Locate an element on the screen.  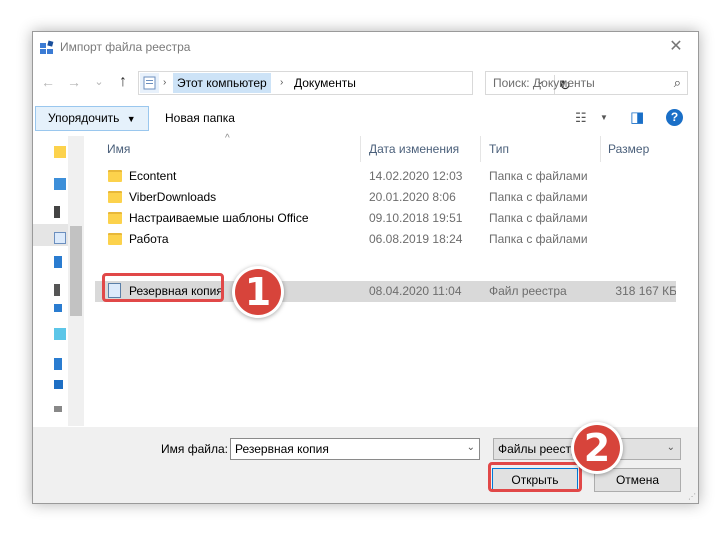
list-item: Работа 06.08.2019 18:24 Папка с файлами is located at coordinates (386, 239).